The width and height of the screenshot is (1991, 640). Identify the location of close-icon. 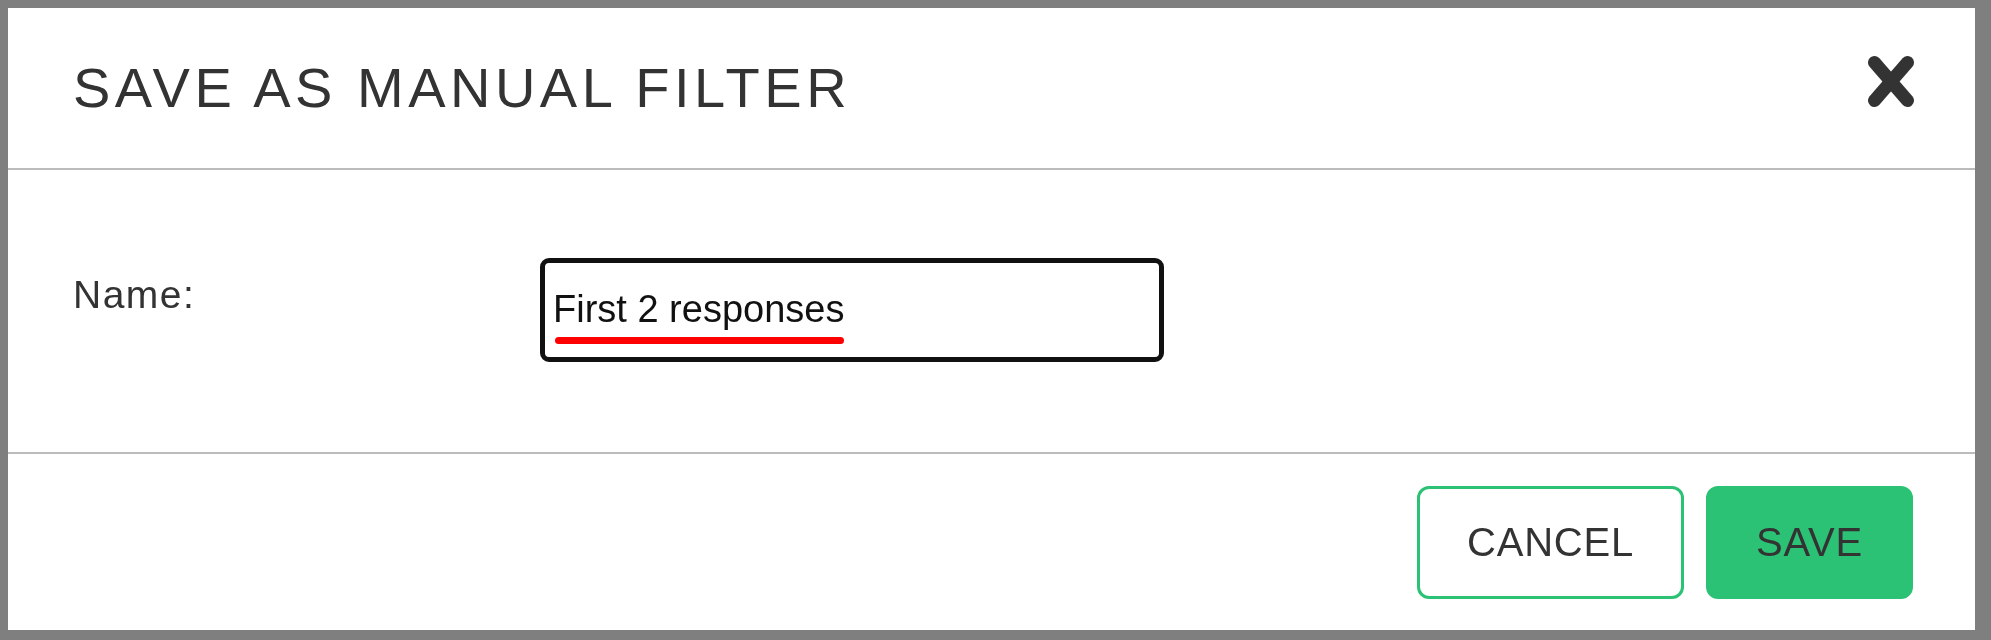
(1891, 81).